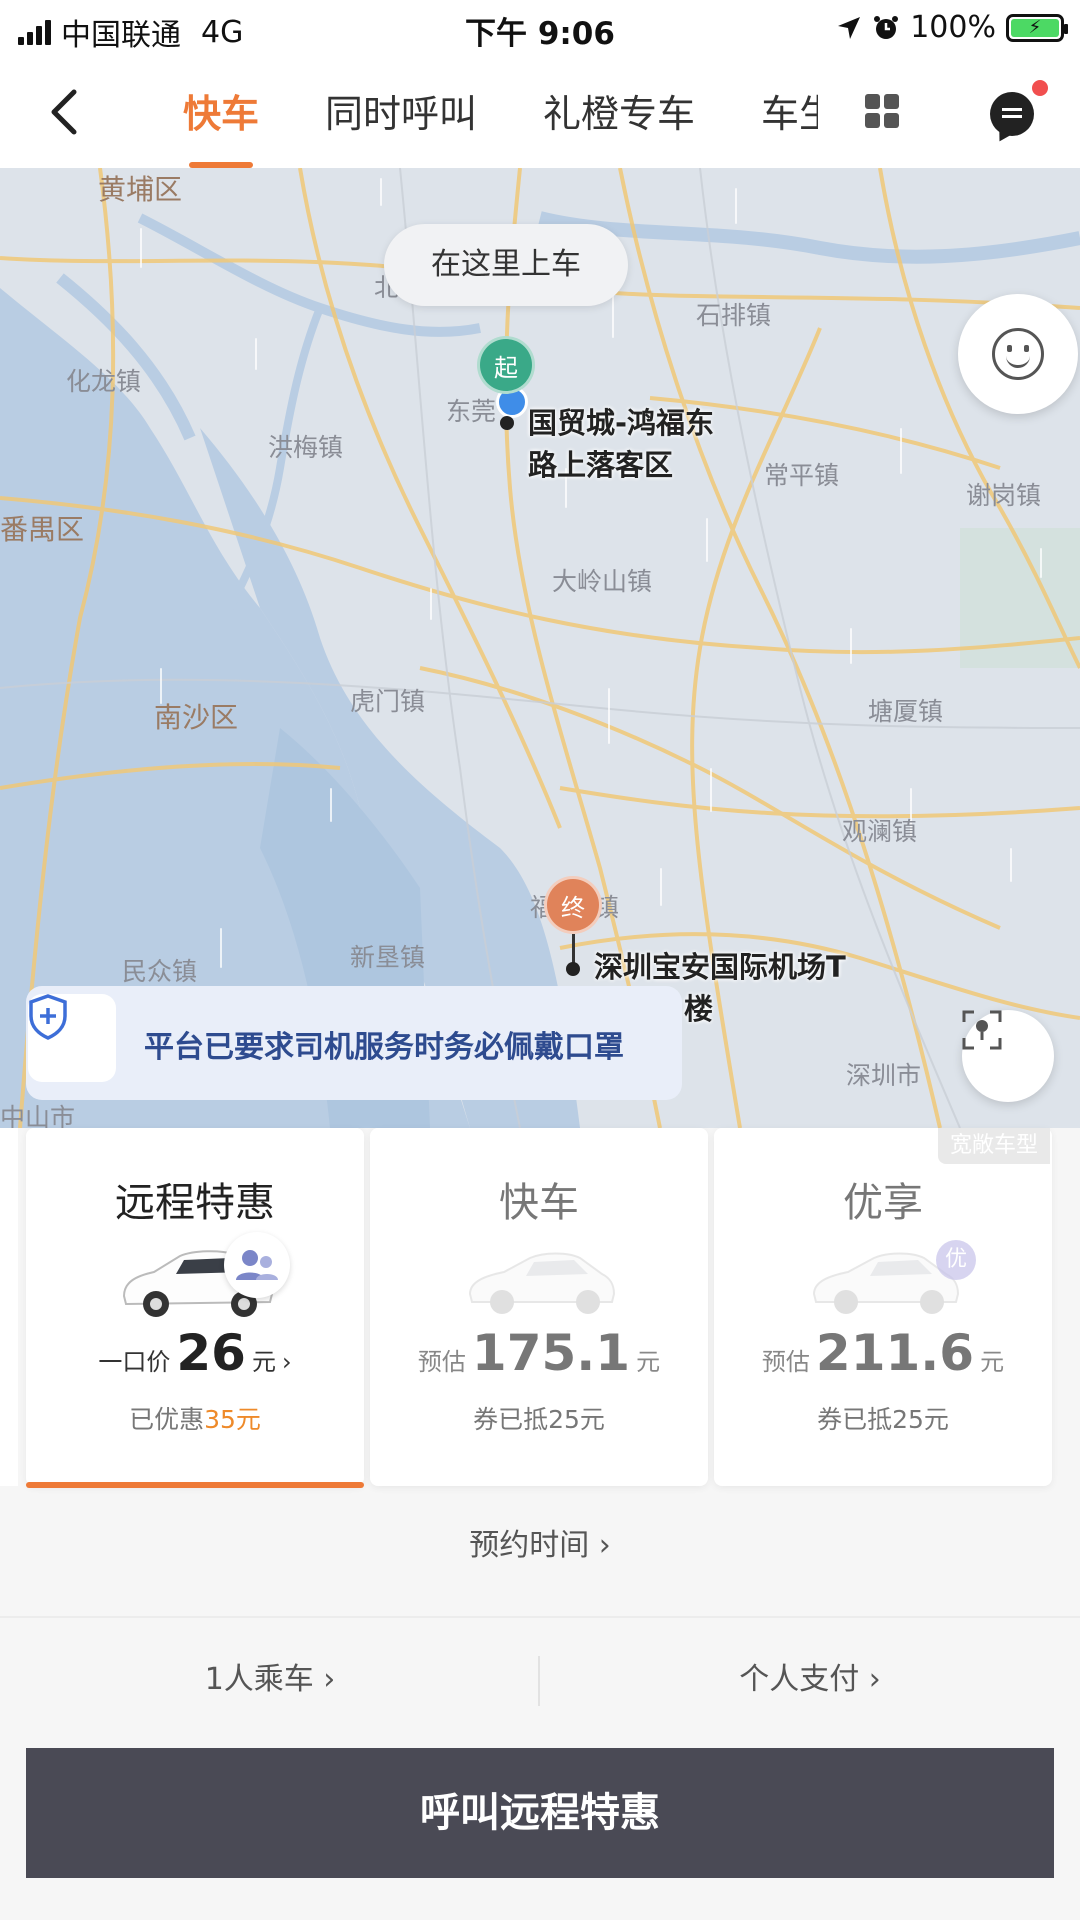 The image size is (1080, 1920). I want to click on map-label: 民众镇, so click(160, 971).